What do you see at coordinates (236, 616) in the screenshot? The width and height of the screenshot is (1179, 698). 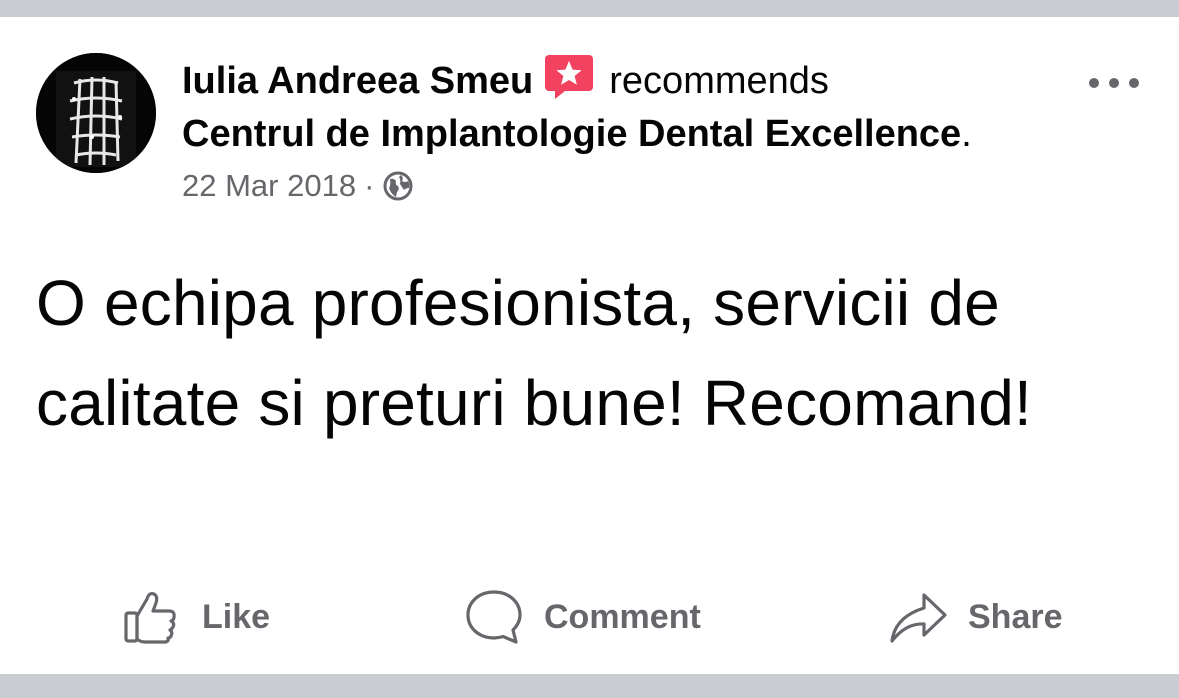 I see `like-label: Like` at bounding box center [236, 616].